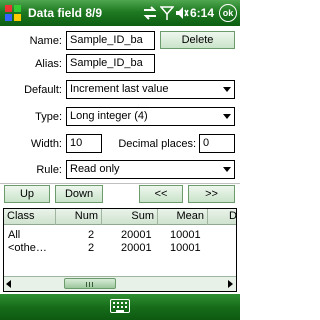  What do you see at coordinates (110, 63) in the screenshot?
I see `alias-field: Sample_ID_ba` at bounding box center [110, 63].